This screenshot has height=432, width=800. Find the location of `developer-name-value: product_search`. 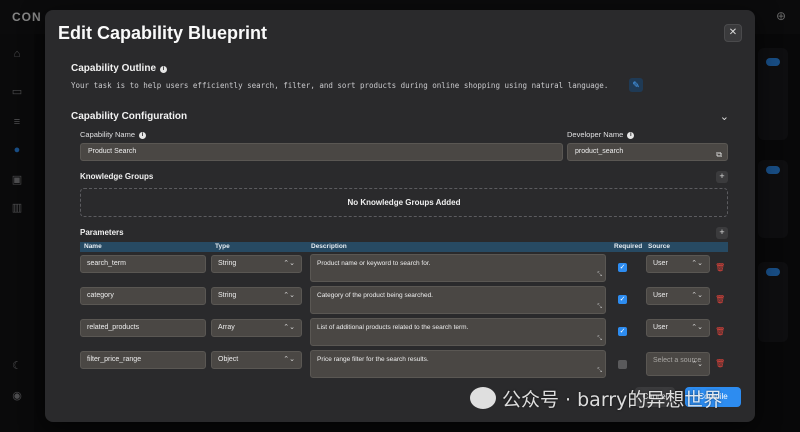

developer-name-value: product_search is located at coordinates (599, 151).